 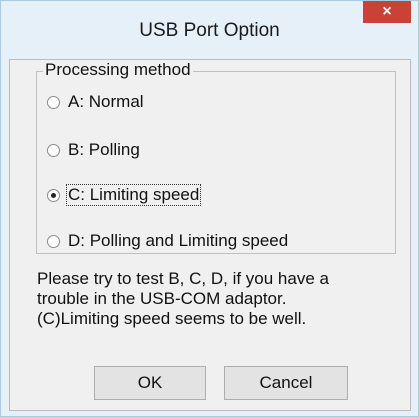 I want to click on option-a-normal: A: Normal, so click(x=96, y=102).